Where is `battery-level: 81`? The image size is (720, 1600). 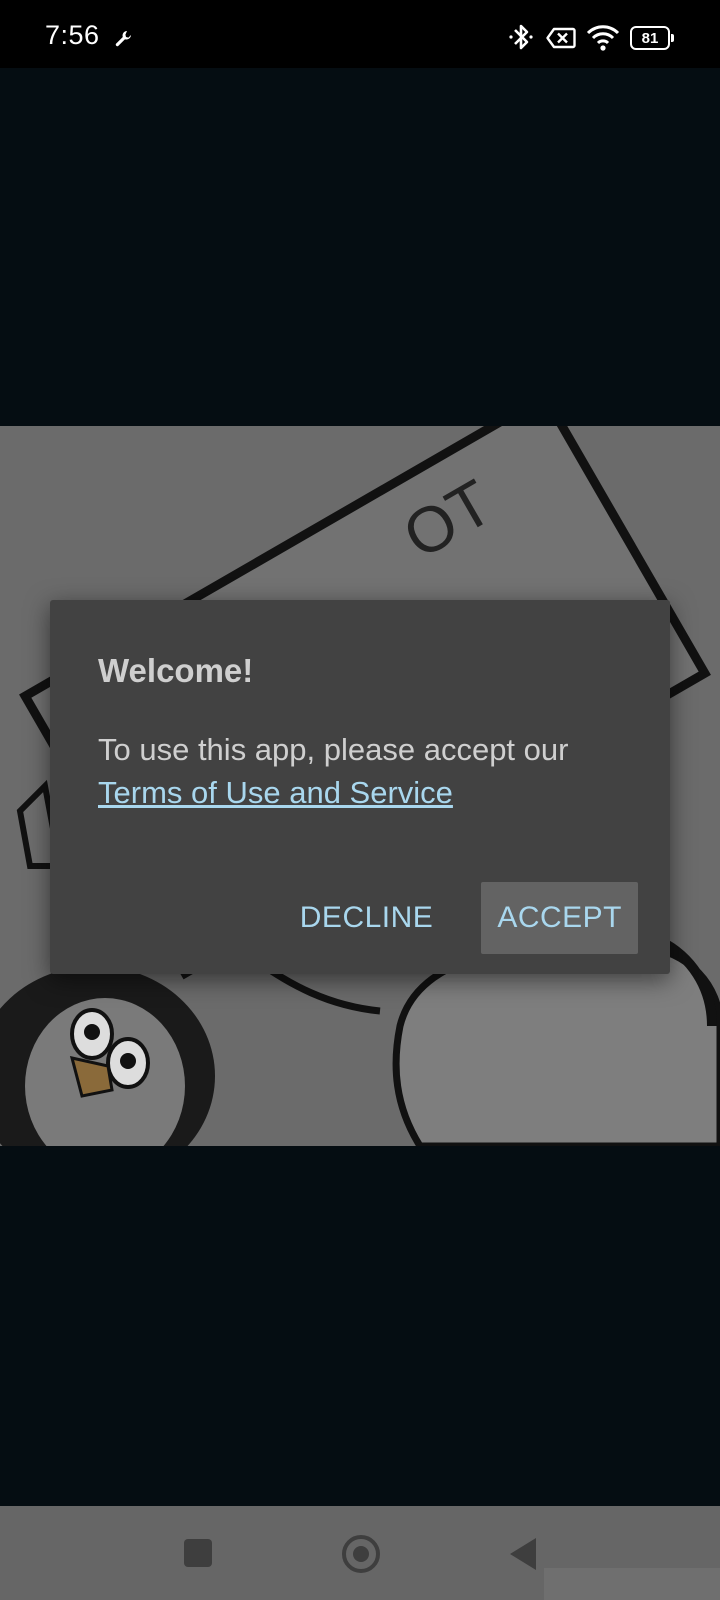 battery-level: 81 is located at coordinates (650, 38).